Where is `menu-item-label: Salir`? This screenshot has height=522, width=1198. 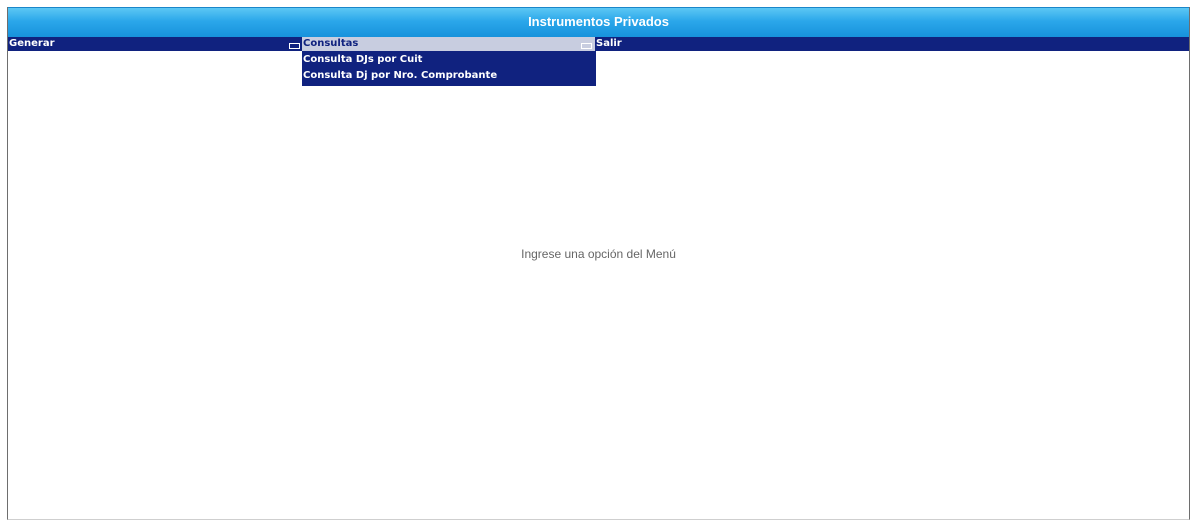 menu-item-label: Salir is located at coordinates (609, 43).